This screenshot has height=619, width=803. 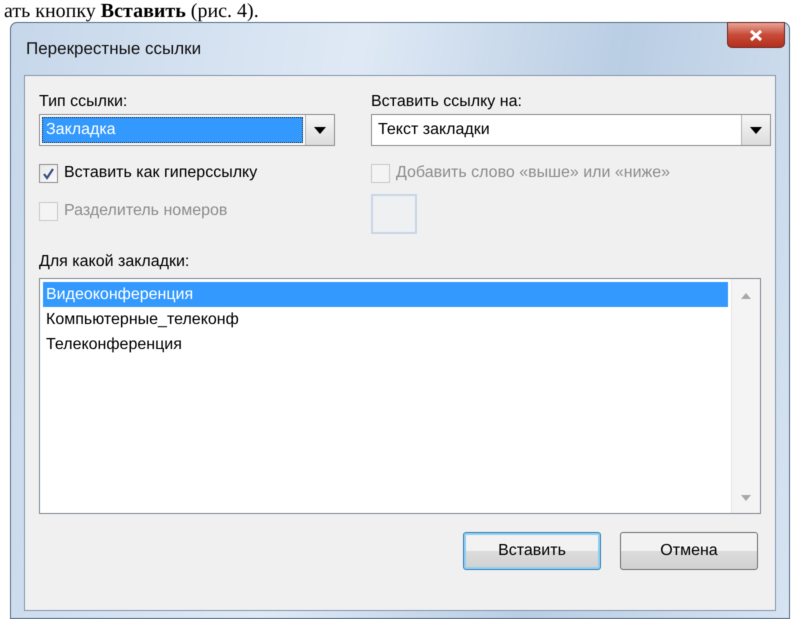 I want to click on checkbox, so click(x=48, y=173).